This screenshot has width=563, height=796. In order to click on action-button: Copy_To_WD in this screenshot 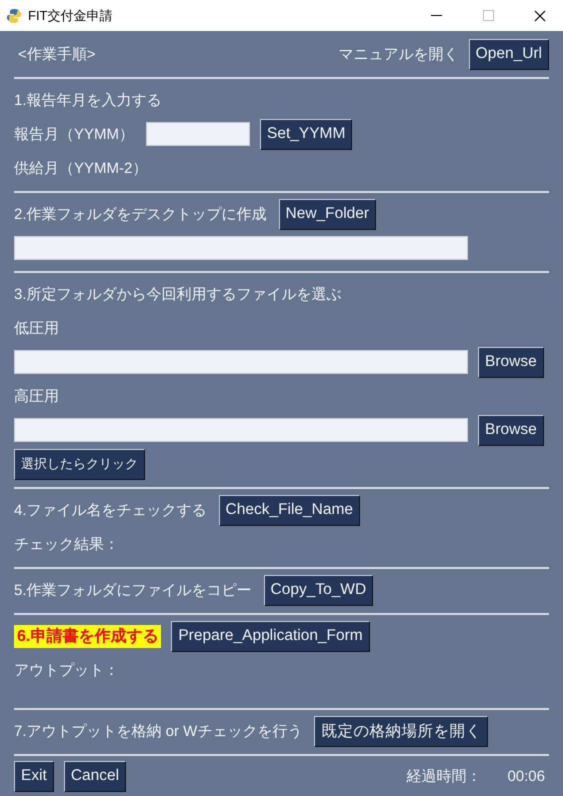, I will do `click(319, 590)`.